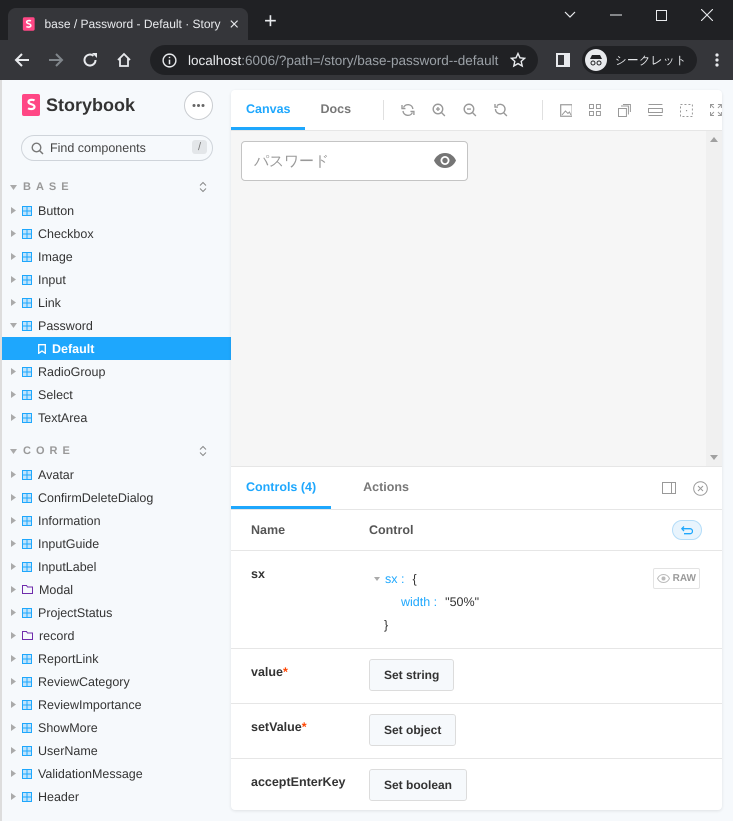 Image resolution: width=733 pixels, height=821 pixels. What do you see at coordinates (714, 139) in the screenshot?
I see `scroll-up-icon` at bounding box center [714, 139].